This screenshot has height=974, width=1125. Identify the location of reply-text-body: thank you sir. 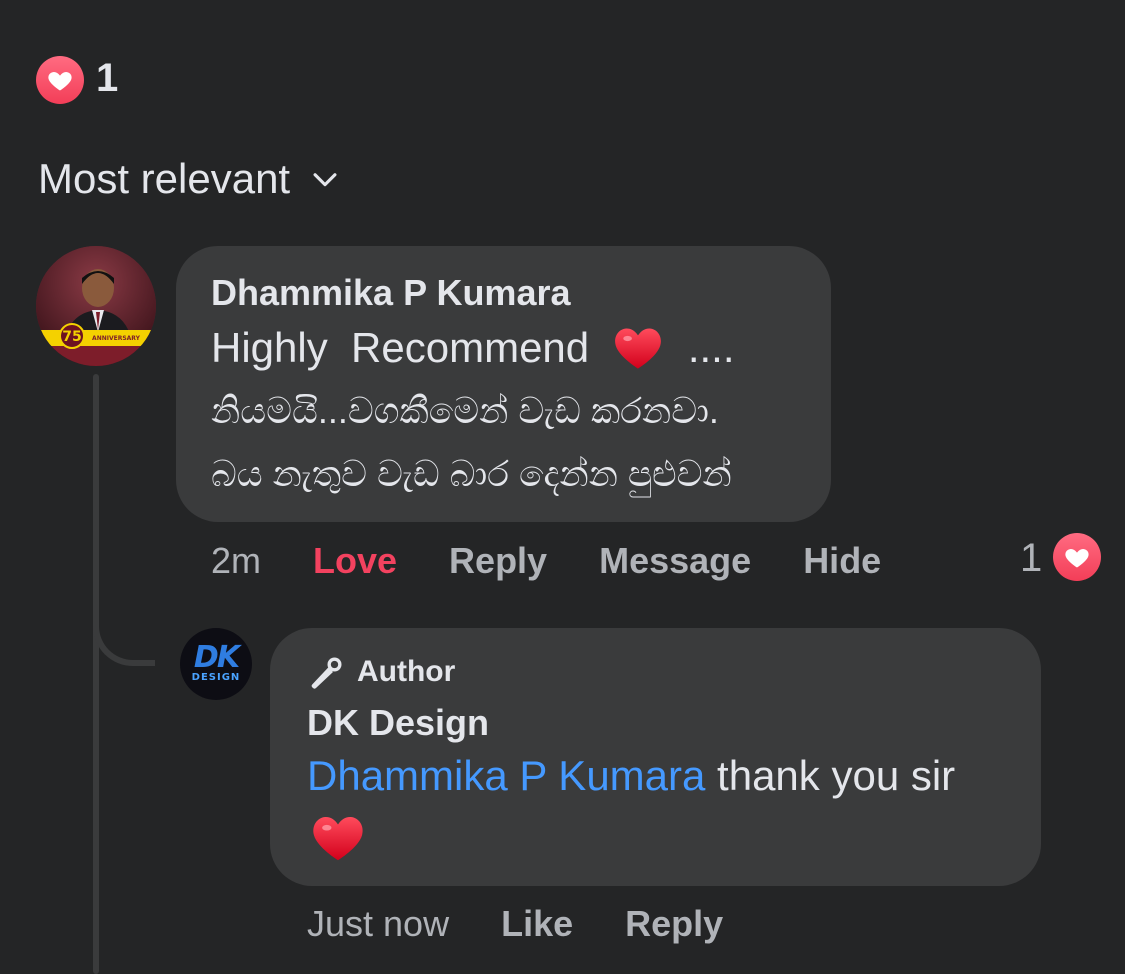
(830, 775).